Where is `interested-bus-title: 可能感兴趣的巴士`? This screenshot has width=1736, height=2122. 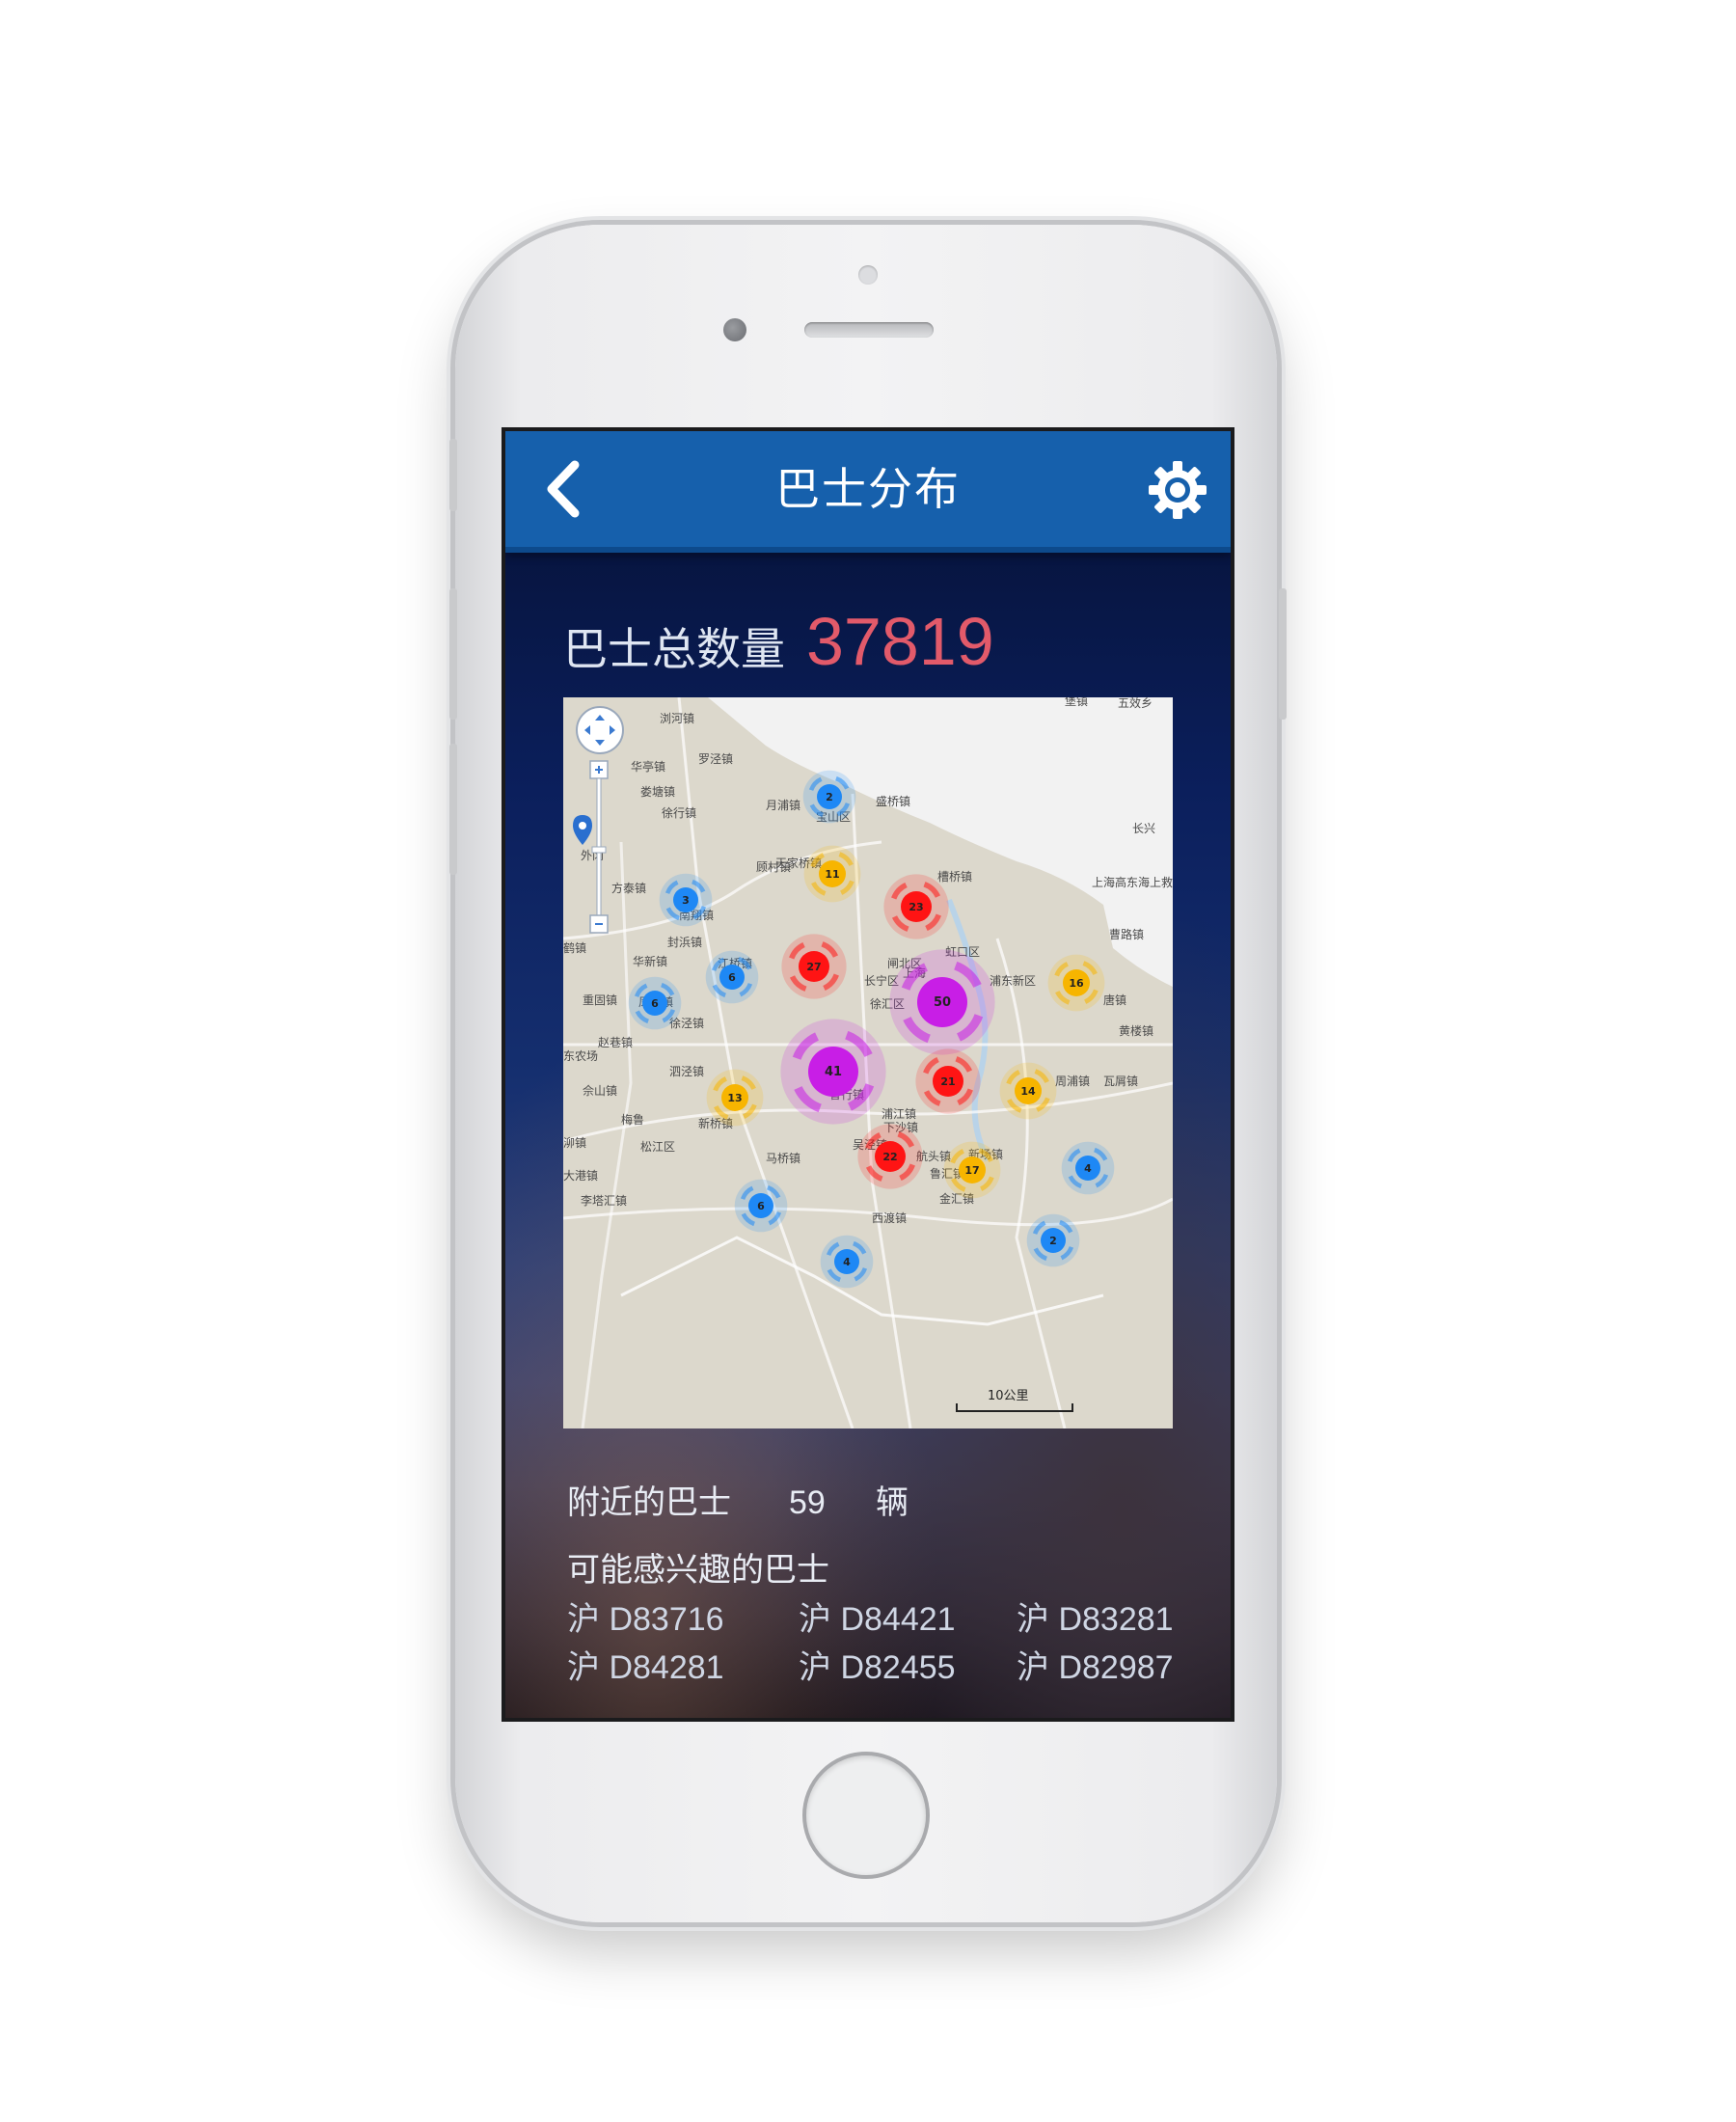 interested-bus-title: 可能感兴趣的巴士 is located at coordinates (698, 1571).